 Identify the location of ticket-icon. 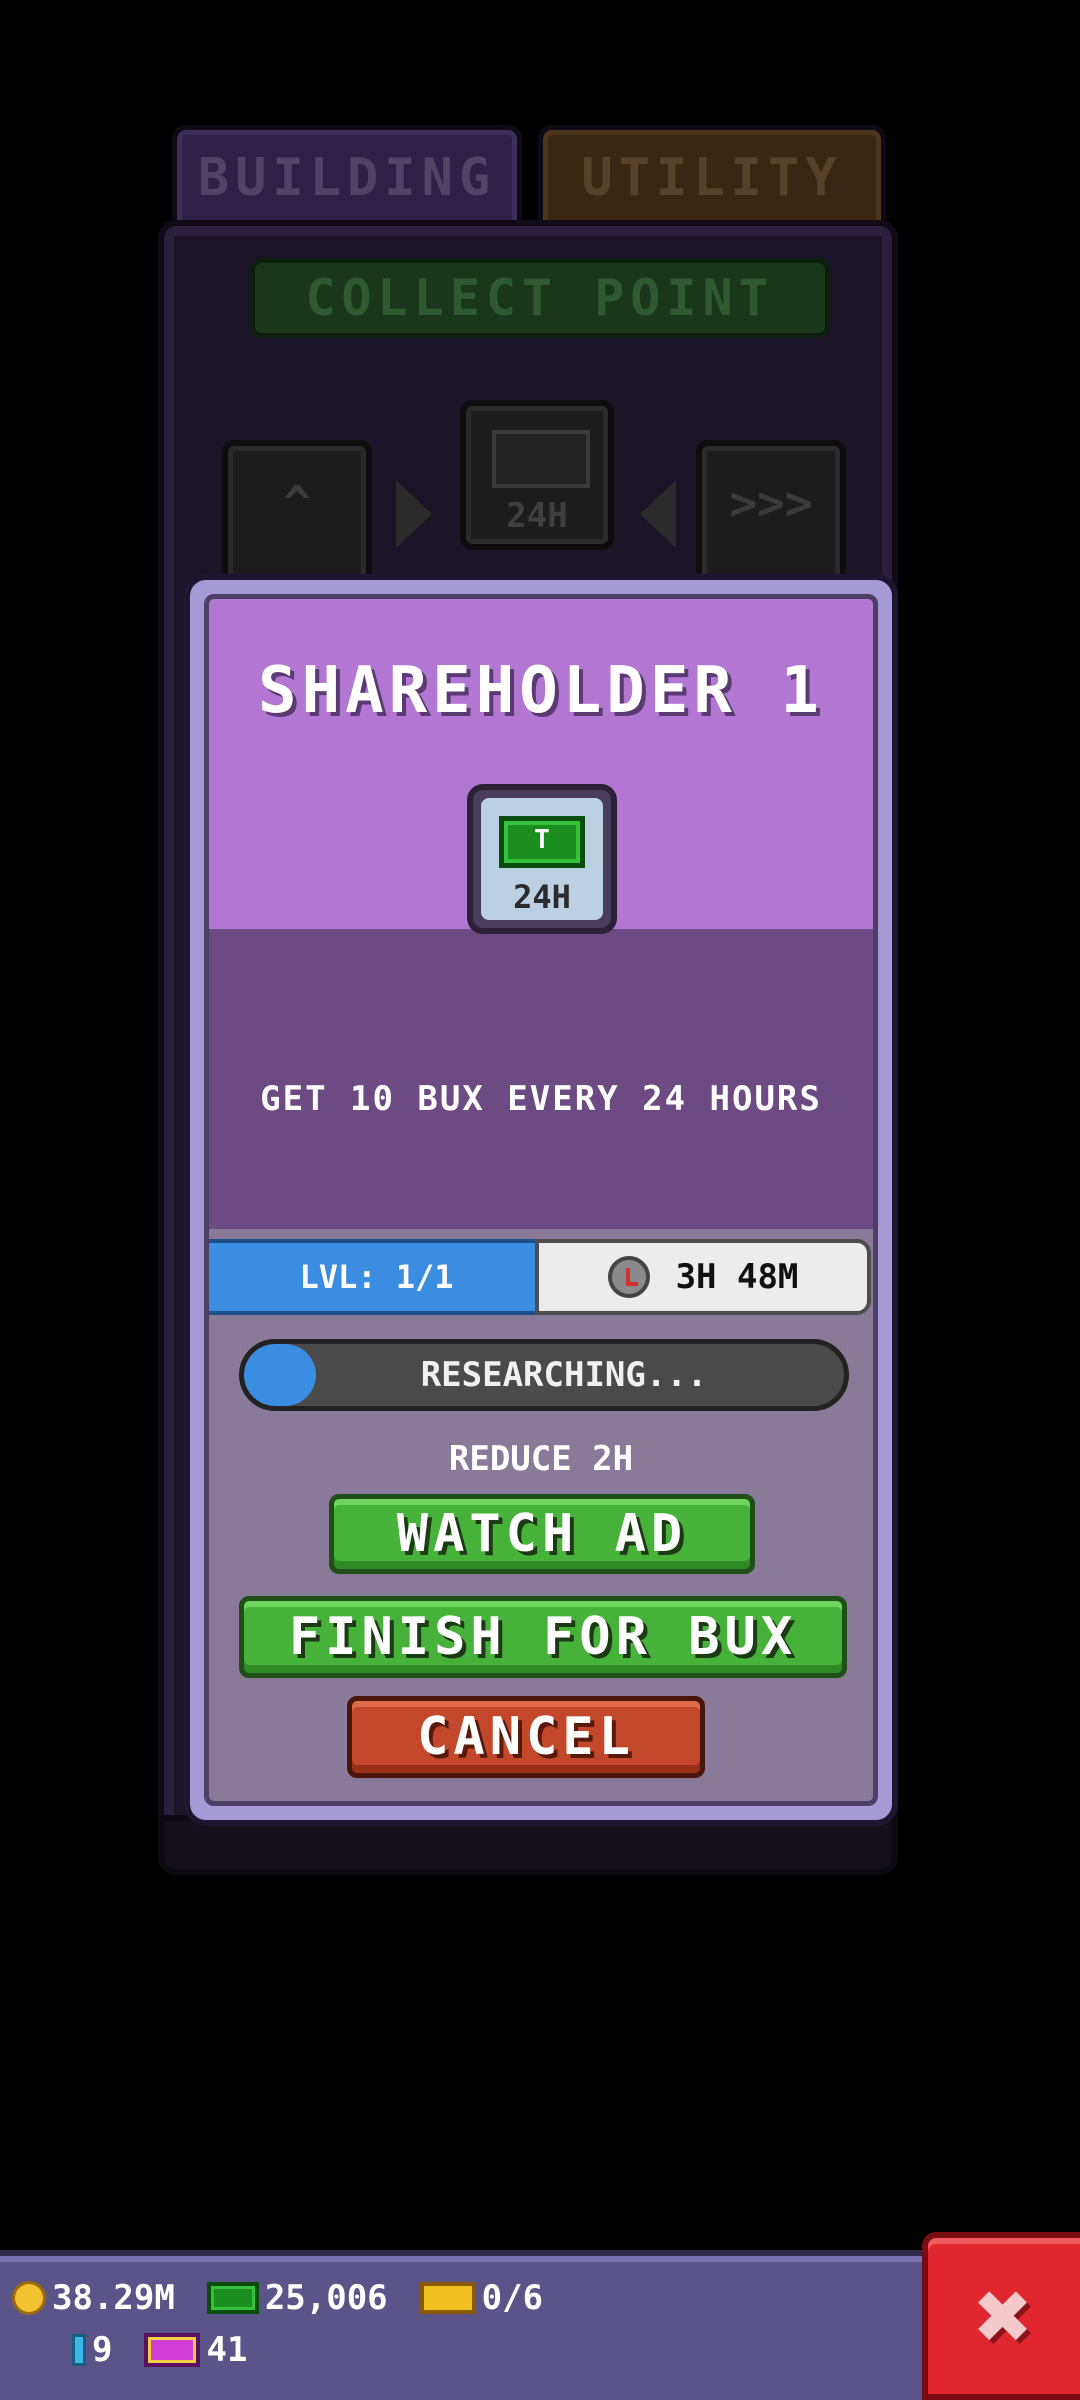
(447, 2298).